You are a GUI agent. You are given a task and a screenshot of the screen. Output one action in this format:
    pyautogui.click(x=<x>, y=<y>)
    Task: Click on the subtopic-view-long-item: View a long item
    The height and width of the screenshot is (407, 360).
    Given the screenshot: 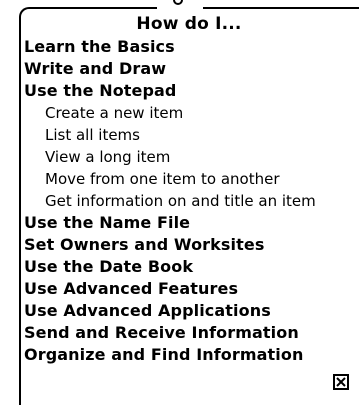 What is the action you would take?
    pyautogui.click(x=189, y=157)
    